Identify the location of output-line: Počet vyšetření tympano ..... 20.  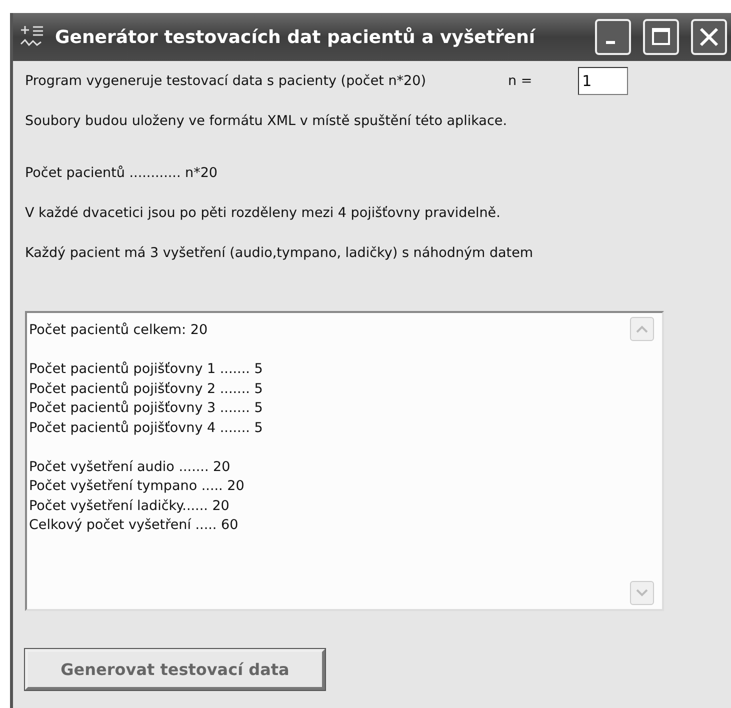
(137, 486).